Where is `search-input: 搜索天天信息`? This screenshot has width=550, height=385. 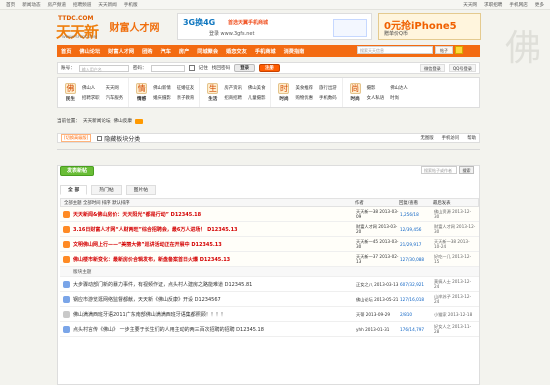
search-input: 搜索天天信息 is located at coordinates (395, 50).